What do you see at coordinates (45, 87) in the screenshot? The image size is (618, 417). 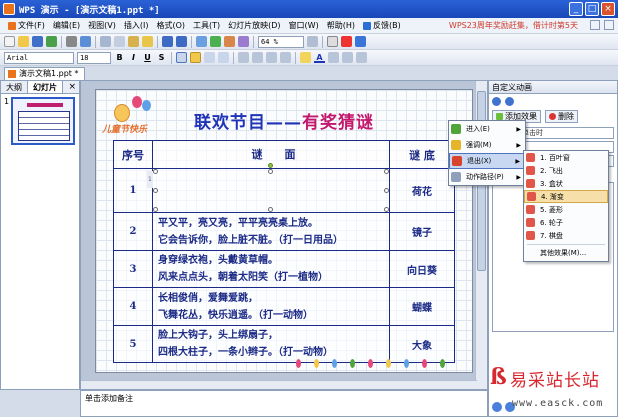 I see `tab-slides: 幻灯片` at bounding box center [45, 87].